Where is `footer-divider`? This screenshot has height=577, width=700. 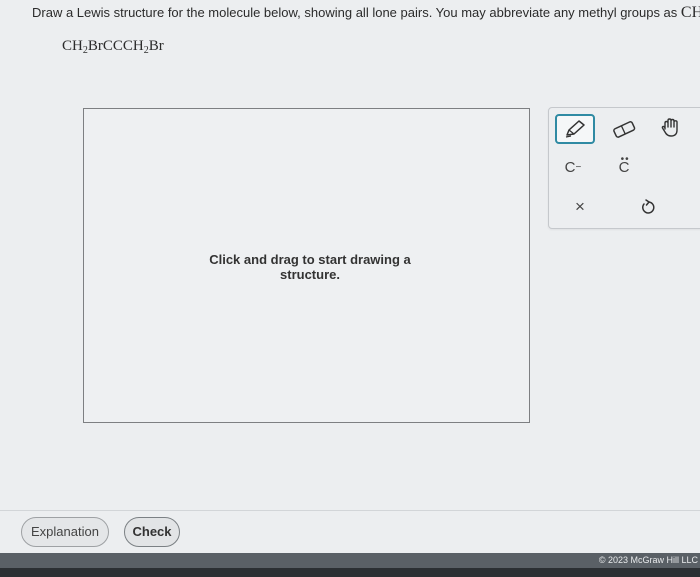 footer-divider is located at coordinates (350, 510).